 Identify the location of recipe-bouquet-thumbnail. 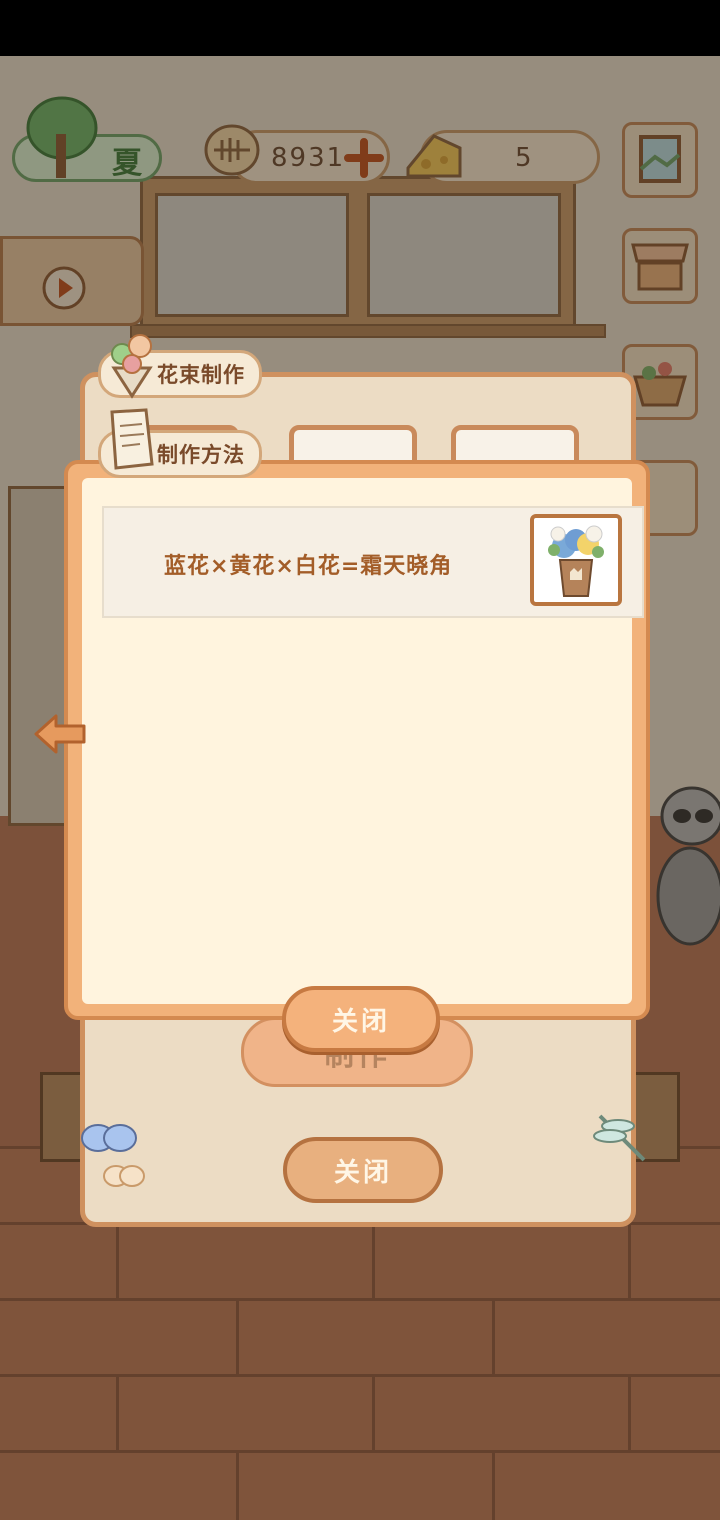
(576, 560).